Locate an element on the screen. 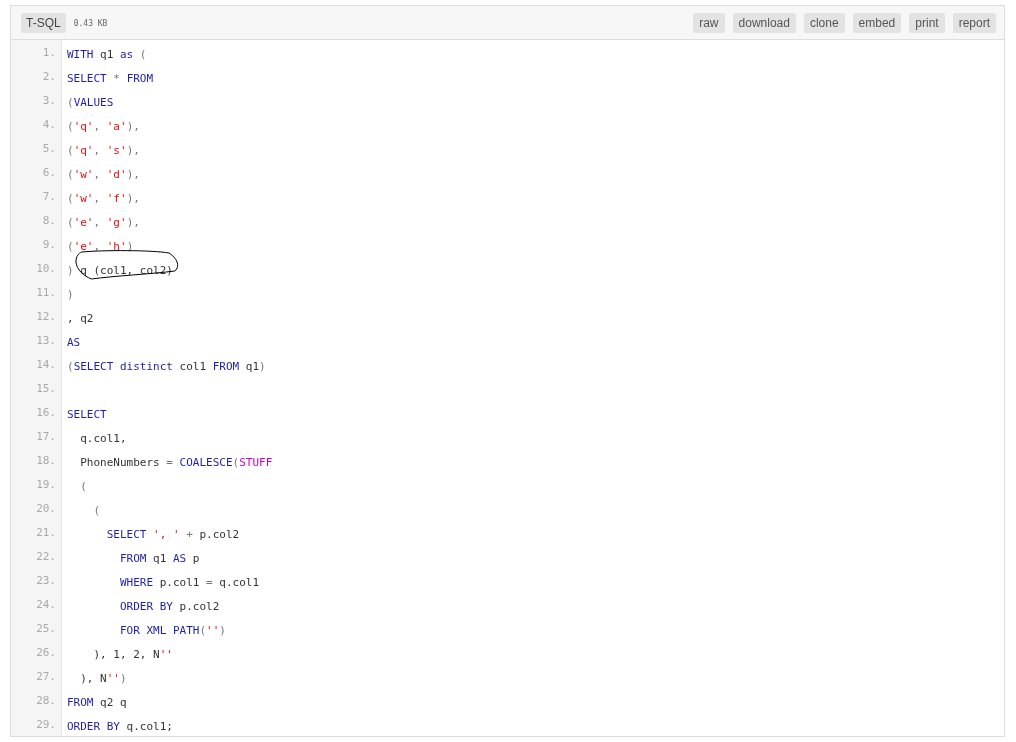  code-line: WITH q1 as ( is located at coordinates (107, 54).